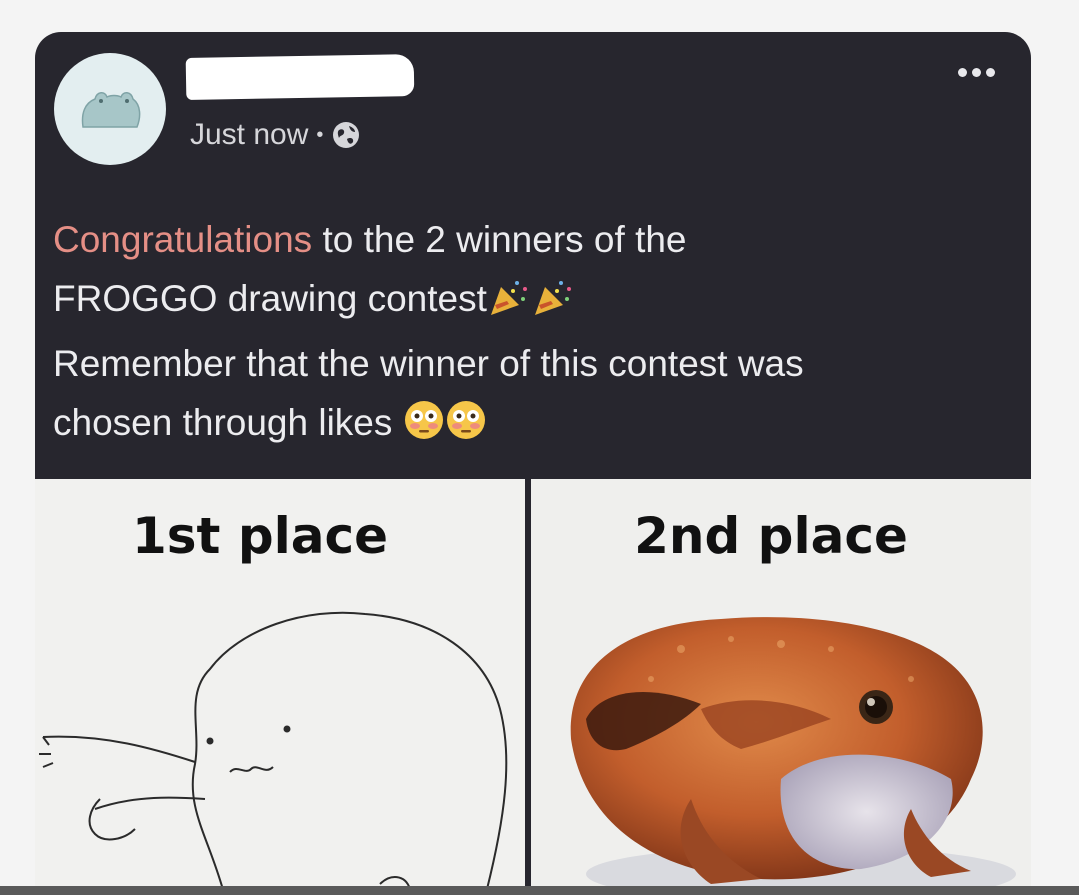 The width and height of the screenshot is (1079, 895). I want to click on timestamp: Just now, so click(249, 135).